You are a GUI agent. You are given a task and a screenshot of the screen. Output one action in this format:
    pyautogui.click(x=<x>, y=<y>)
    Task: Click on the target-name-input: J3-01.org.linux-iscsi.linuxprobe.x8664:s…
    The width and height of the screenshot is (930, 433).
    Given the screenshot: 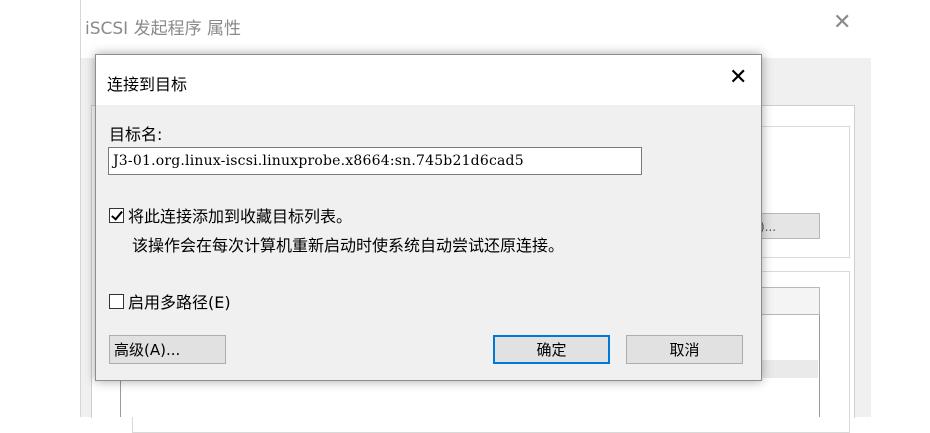 What is the action you would take?
    pyautogui.click(x=375, y=161)
    